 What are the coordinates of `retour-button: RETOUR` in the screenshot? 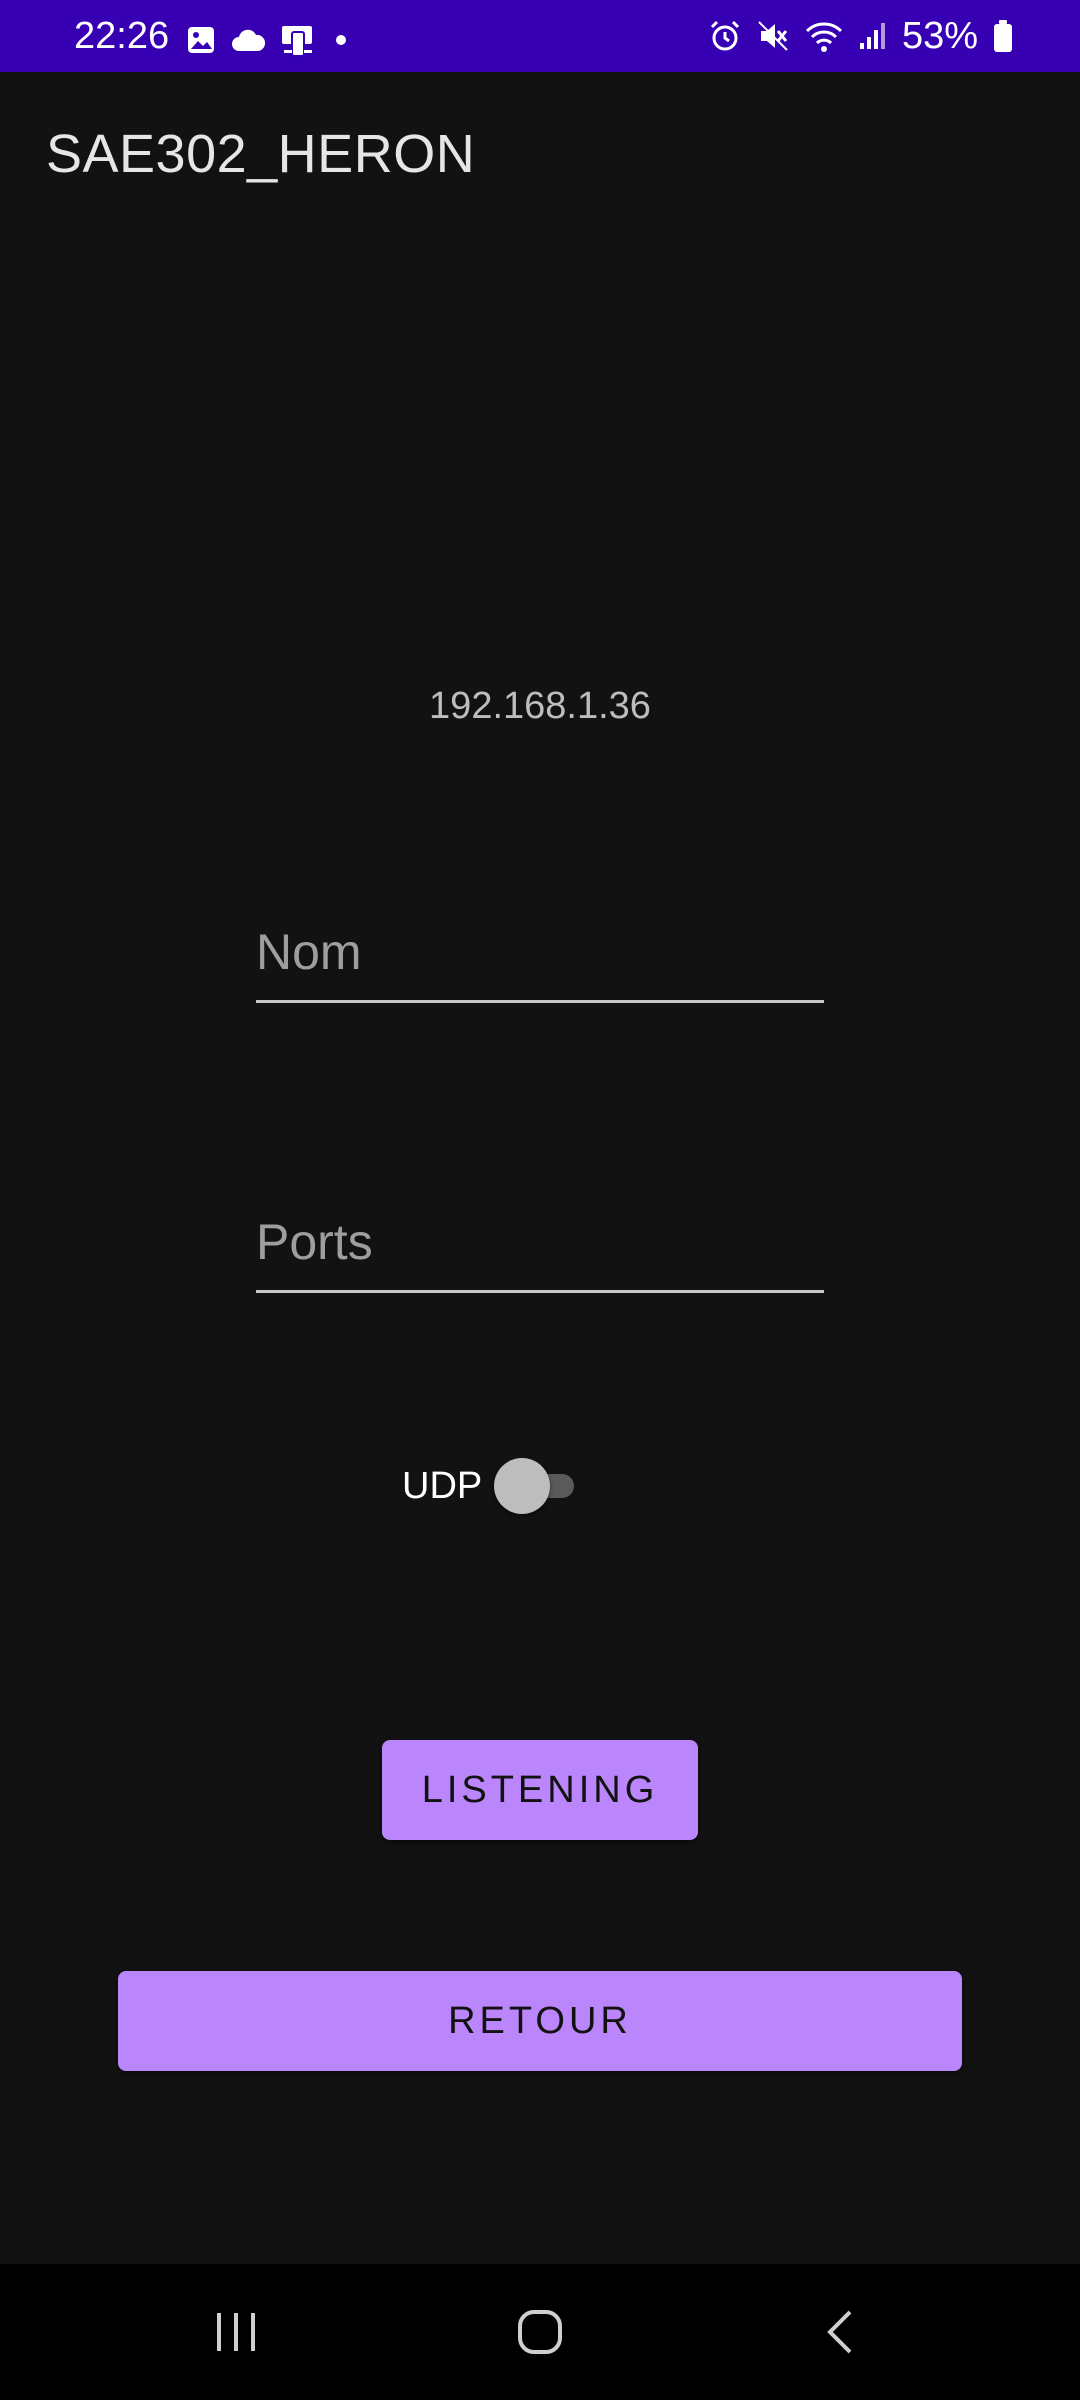 It's located at (540, 2021).